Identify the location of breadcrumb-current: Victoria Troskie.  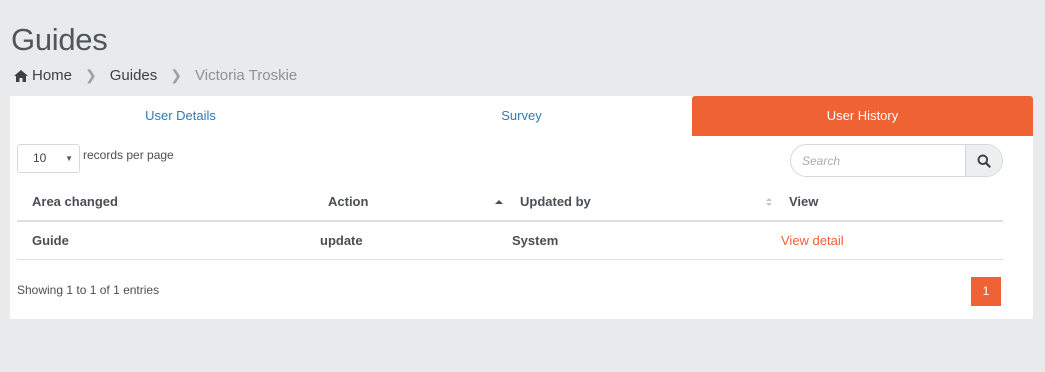
(246, 75).